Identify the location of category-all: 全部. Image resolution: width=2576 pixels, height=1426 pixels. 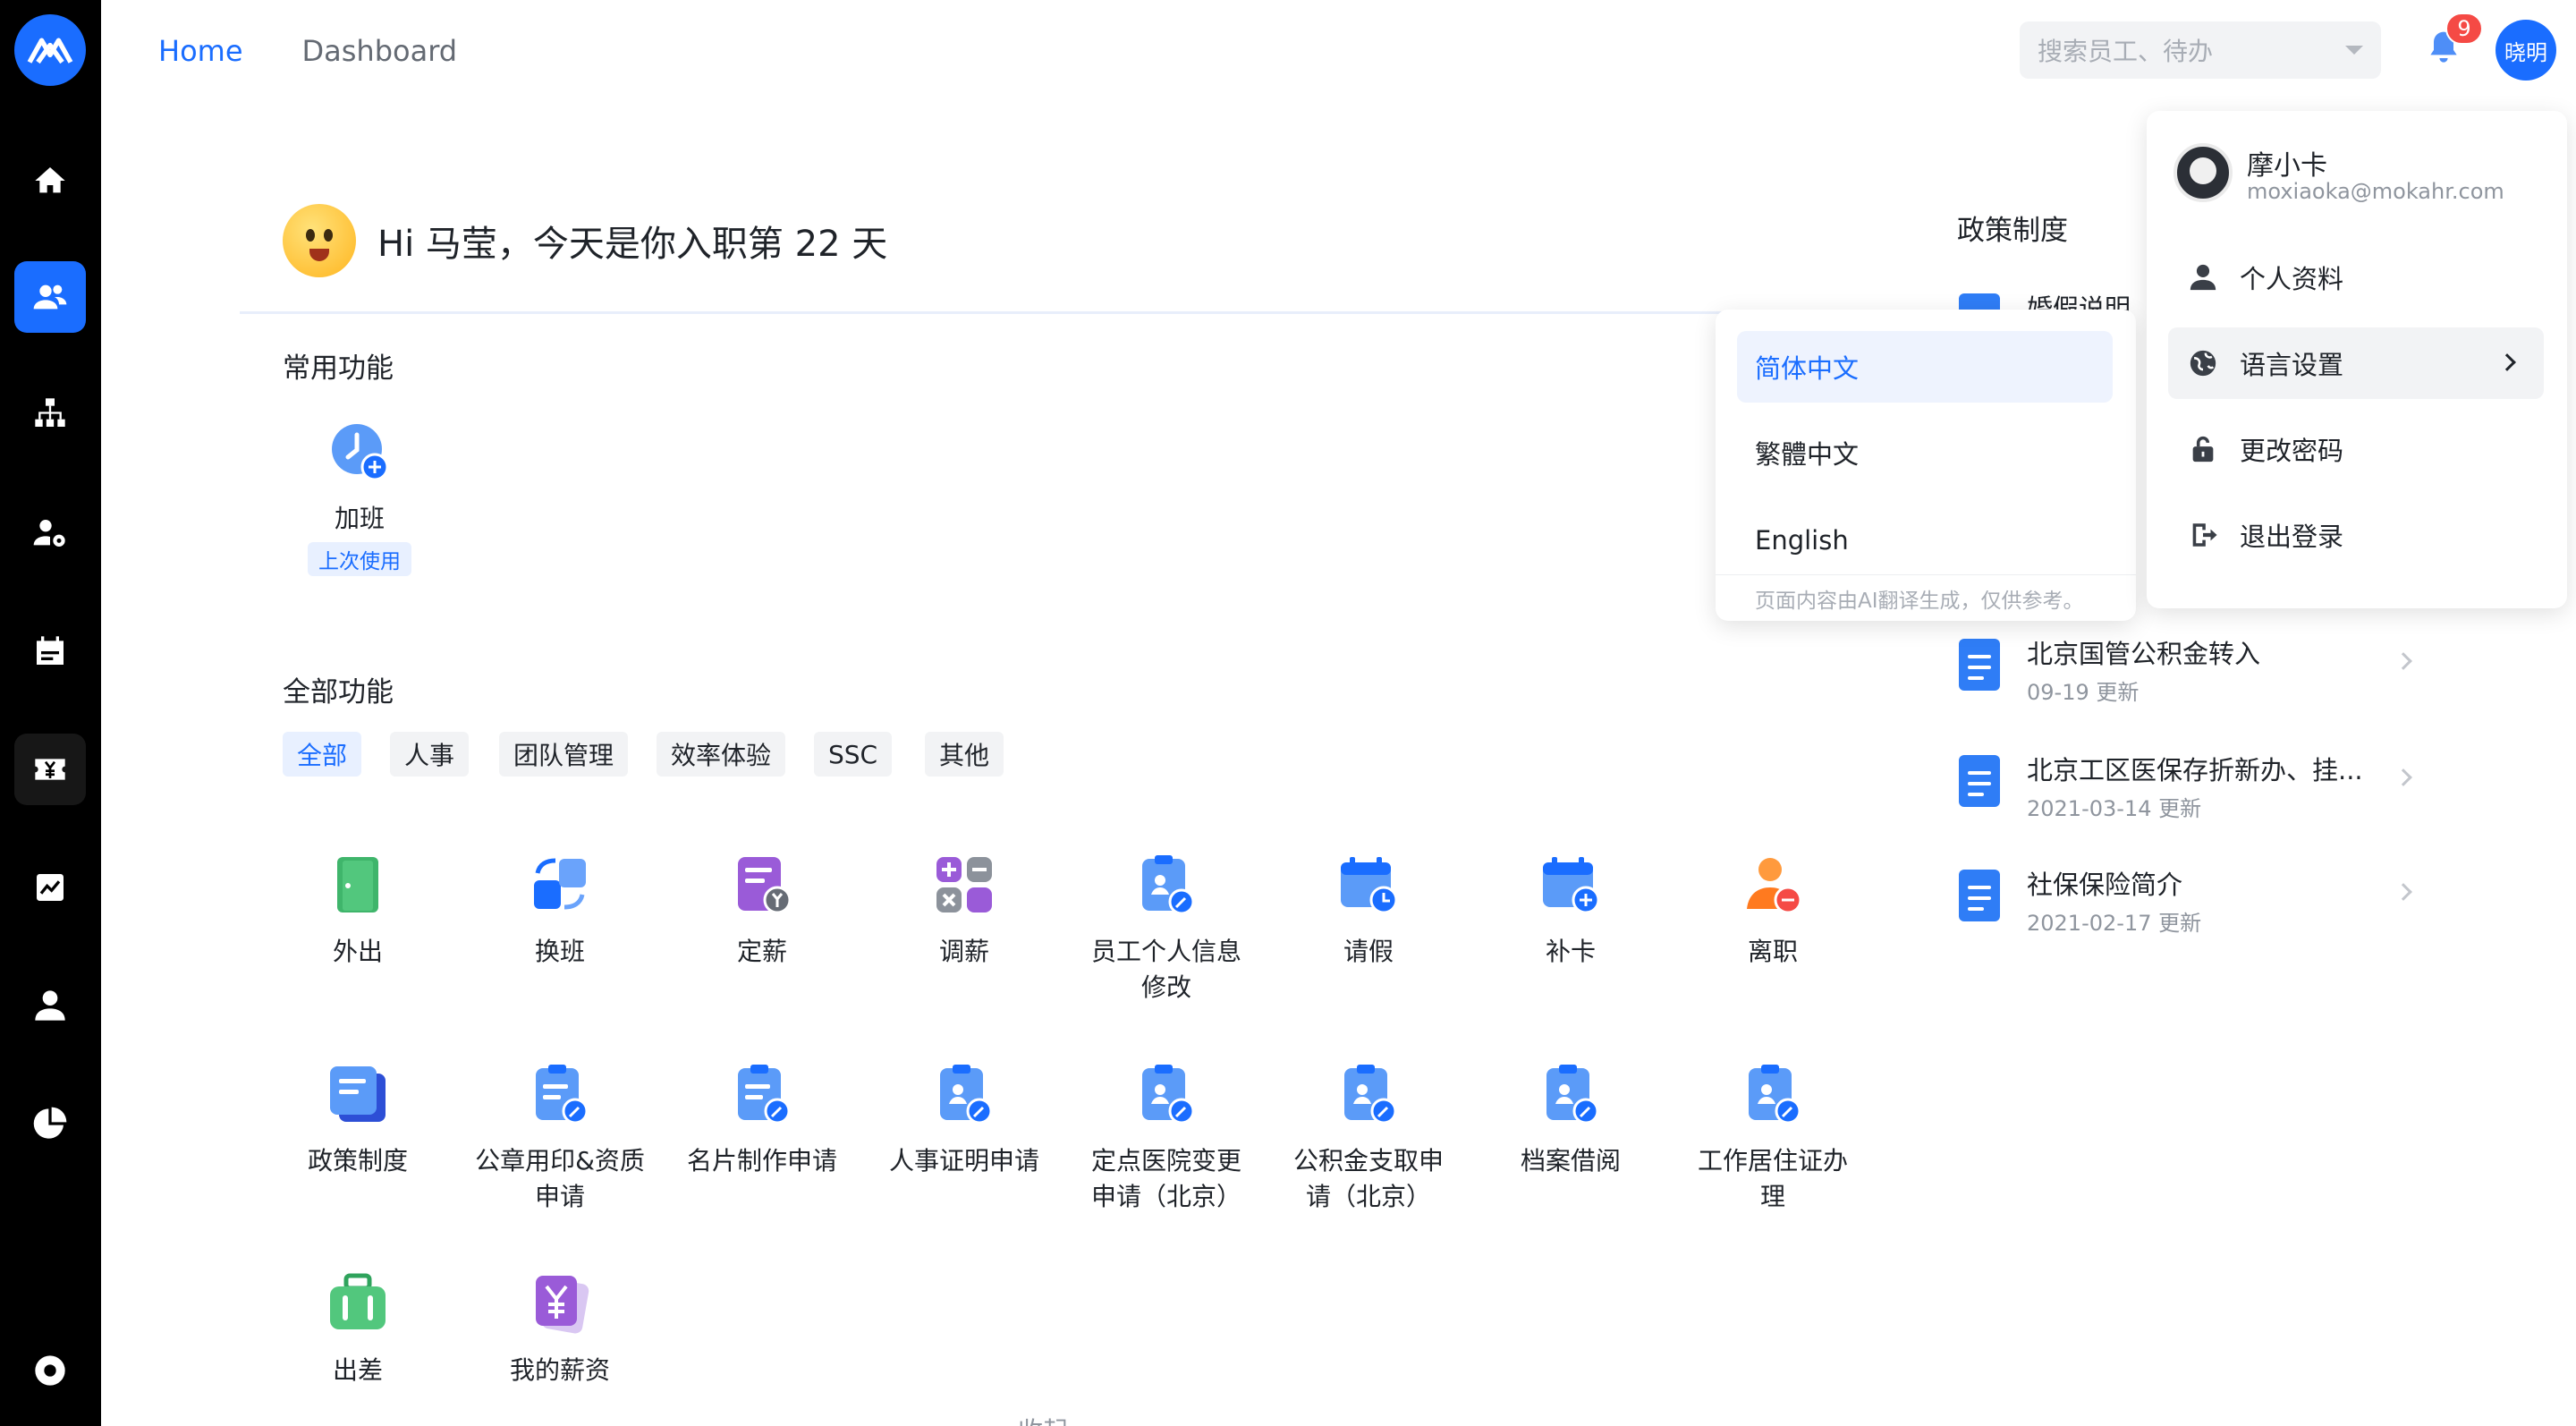
(322, 755).